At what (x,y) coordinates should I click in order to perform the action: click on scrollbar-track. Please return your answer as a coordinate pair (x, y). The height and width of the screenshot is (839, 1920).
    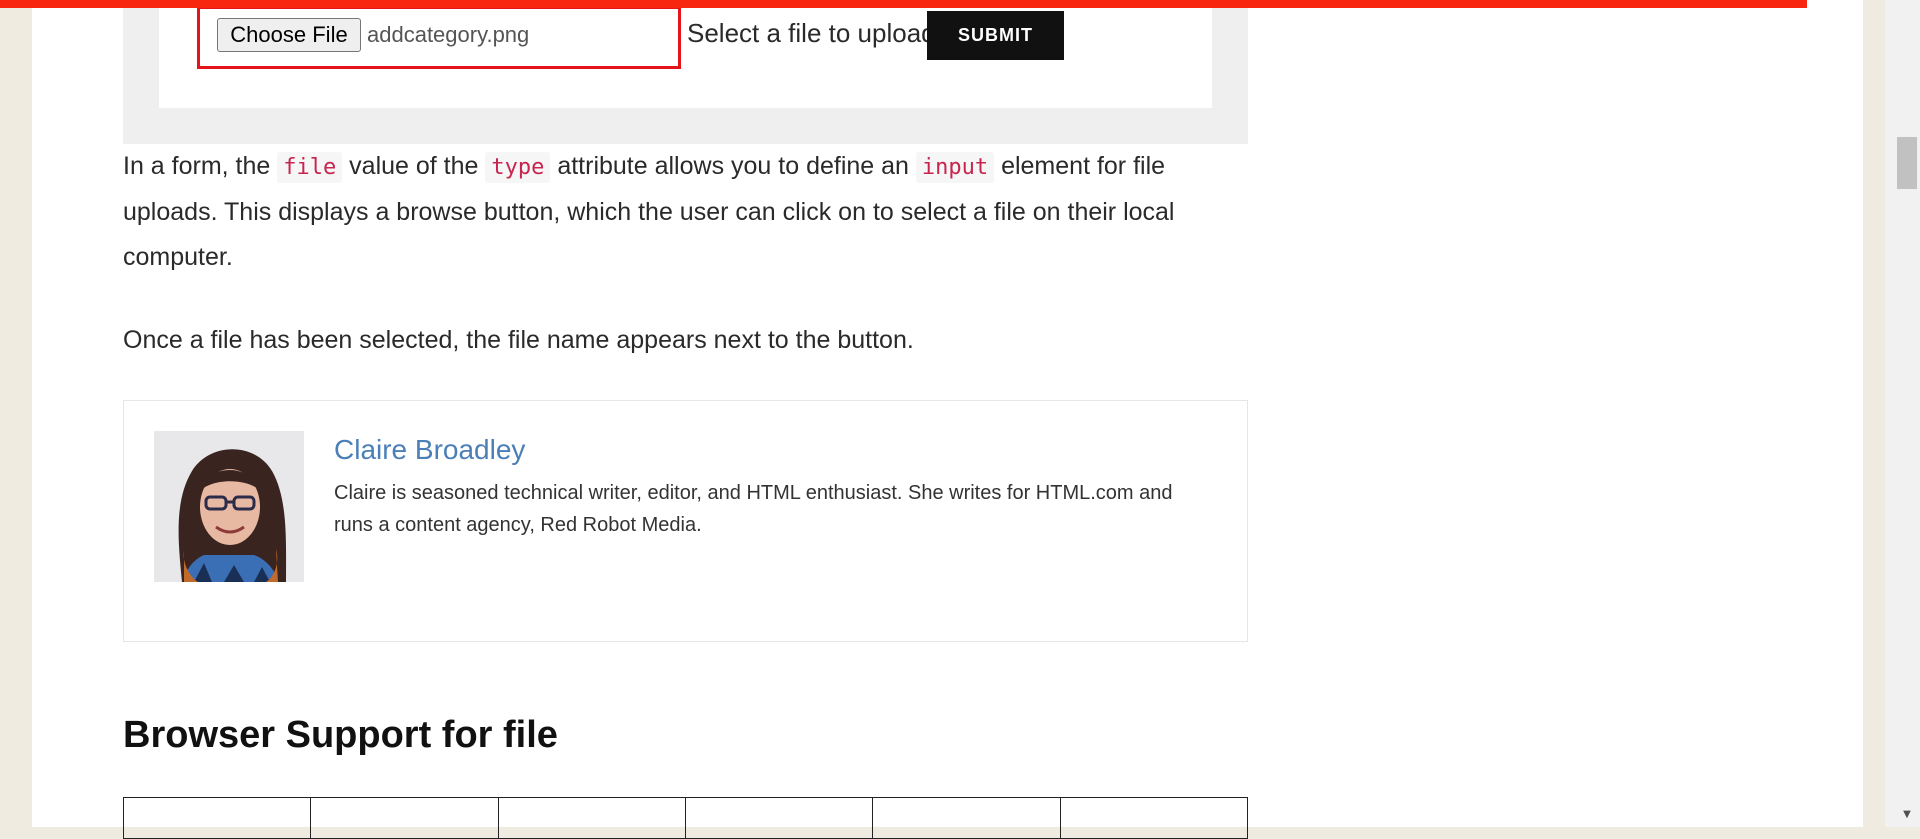
    Looking at the image, I should click on (1902, 413).